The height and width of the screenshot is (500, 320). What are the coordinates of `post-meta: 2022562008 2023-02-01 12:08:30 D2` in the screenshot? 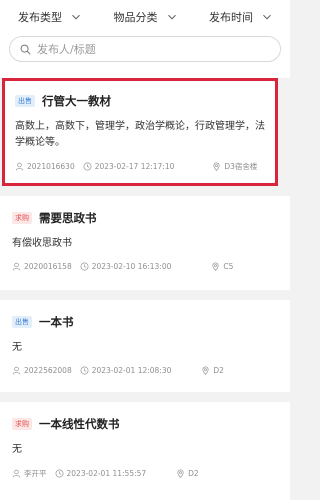 It's located at (145, 370).